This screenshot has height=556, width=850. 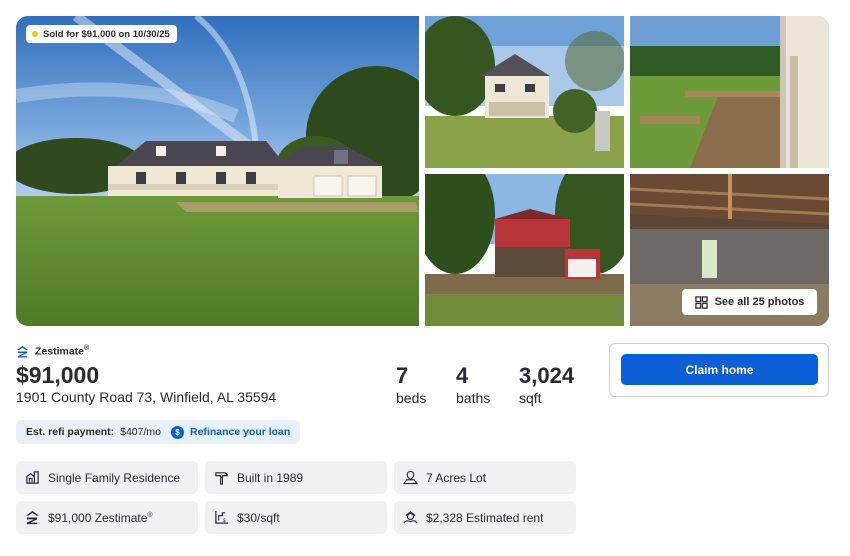 I want to click on photo-red-barn, so click(x=524, y=250).